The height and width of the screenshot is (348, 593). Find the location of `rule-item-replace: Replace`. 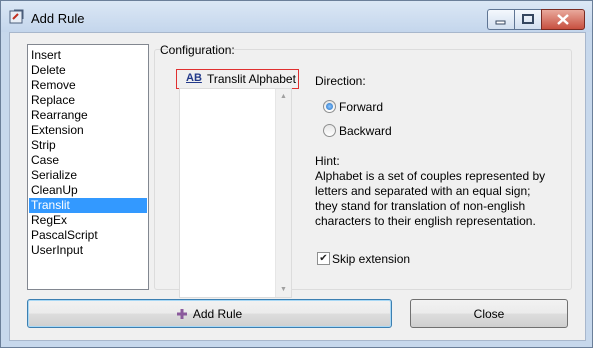

rule-item-replace: Replace is located at coordinates (88, 100).